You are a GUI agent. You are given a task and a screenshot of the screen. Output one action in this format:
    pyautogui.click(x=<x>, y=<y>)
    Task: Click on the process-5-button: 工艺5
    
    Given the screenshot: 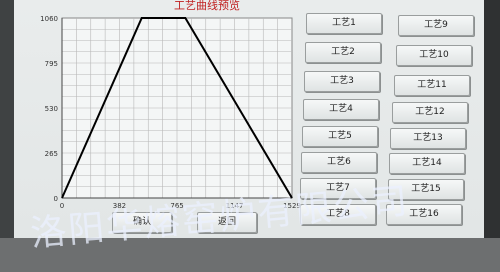 What is the action you would take?
    pyautogui.click(x=340, y=136)
    